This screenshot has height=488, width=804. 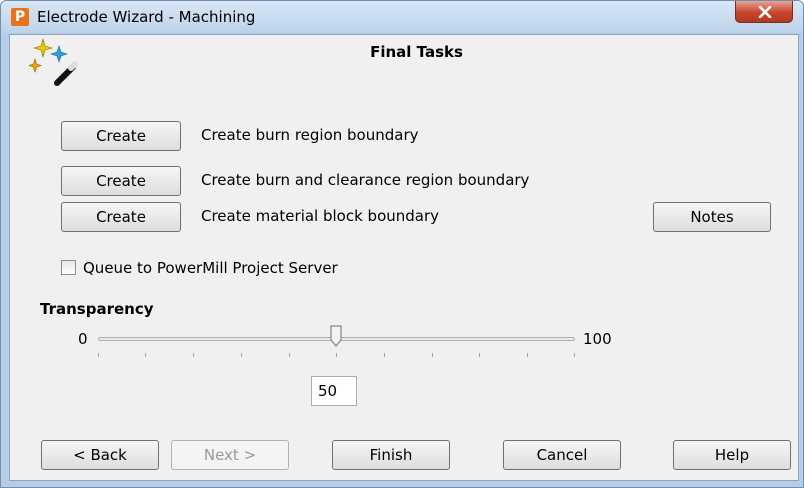 What do you see at coordinates (732, 455) in the screenshot?
I see `help-button: Help` at bounding box center [732, 455].